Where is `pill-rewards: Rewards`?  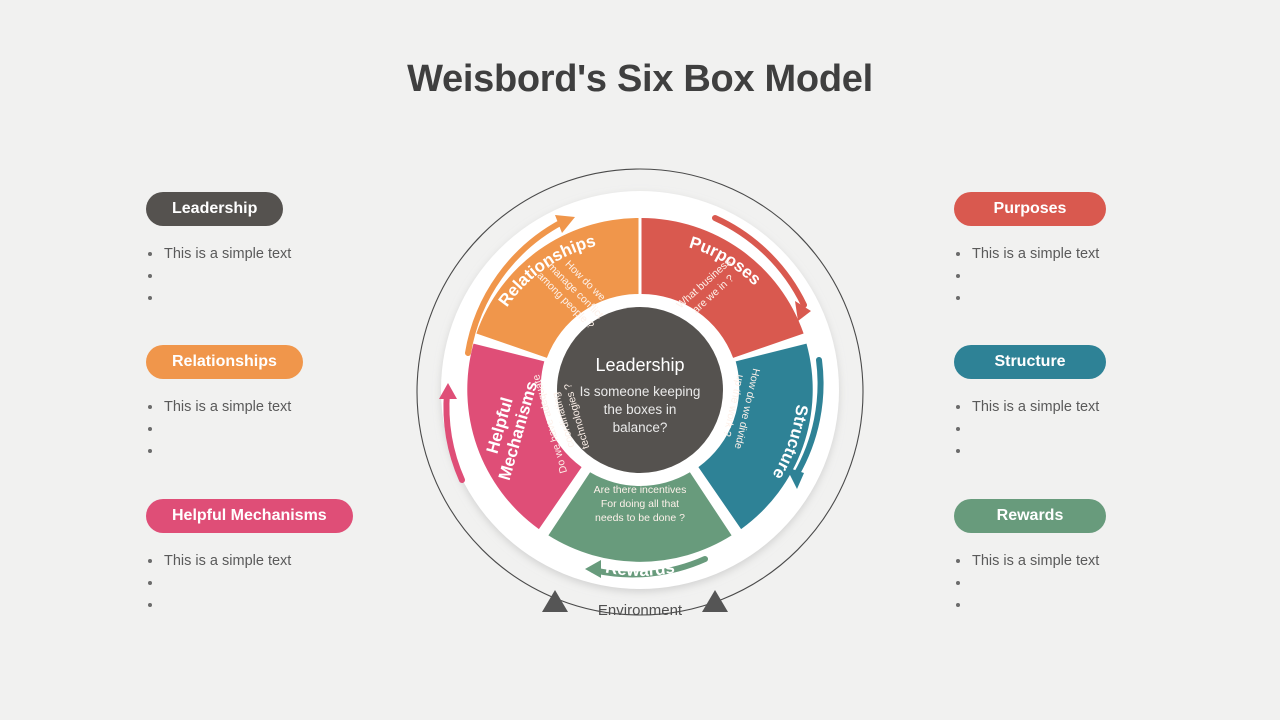
pill-rewards: Rewards is located at coordinates (1030, 516).